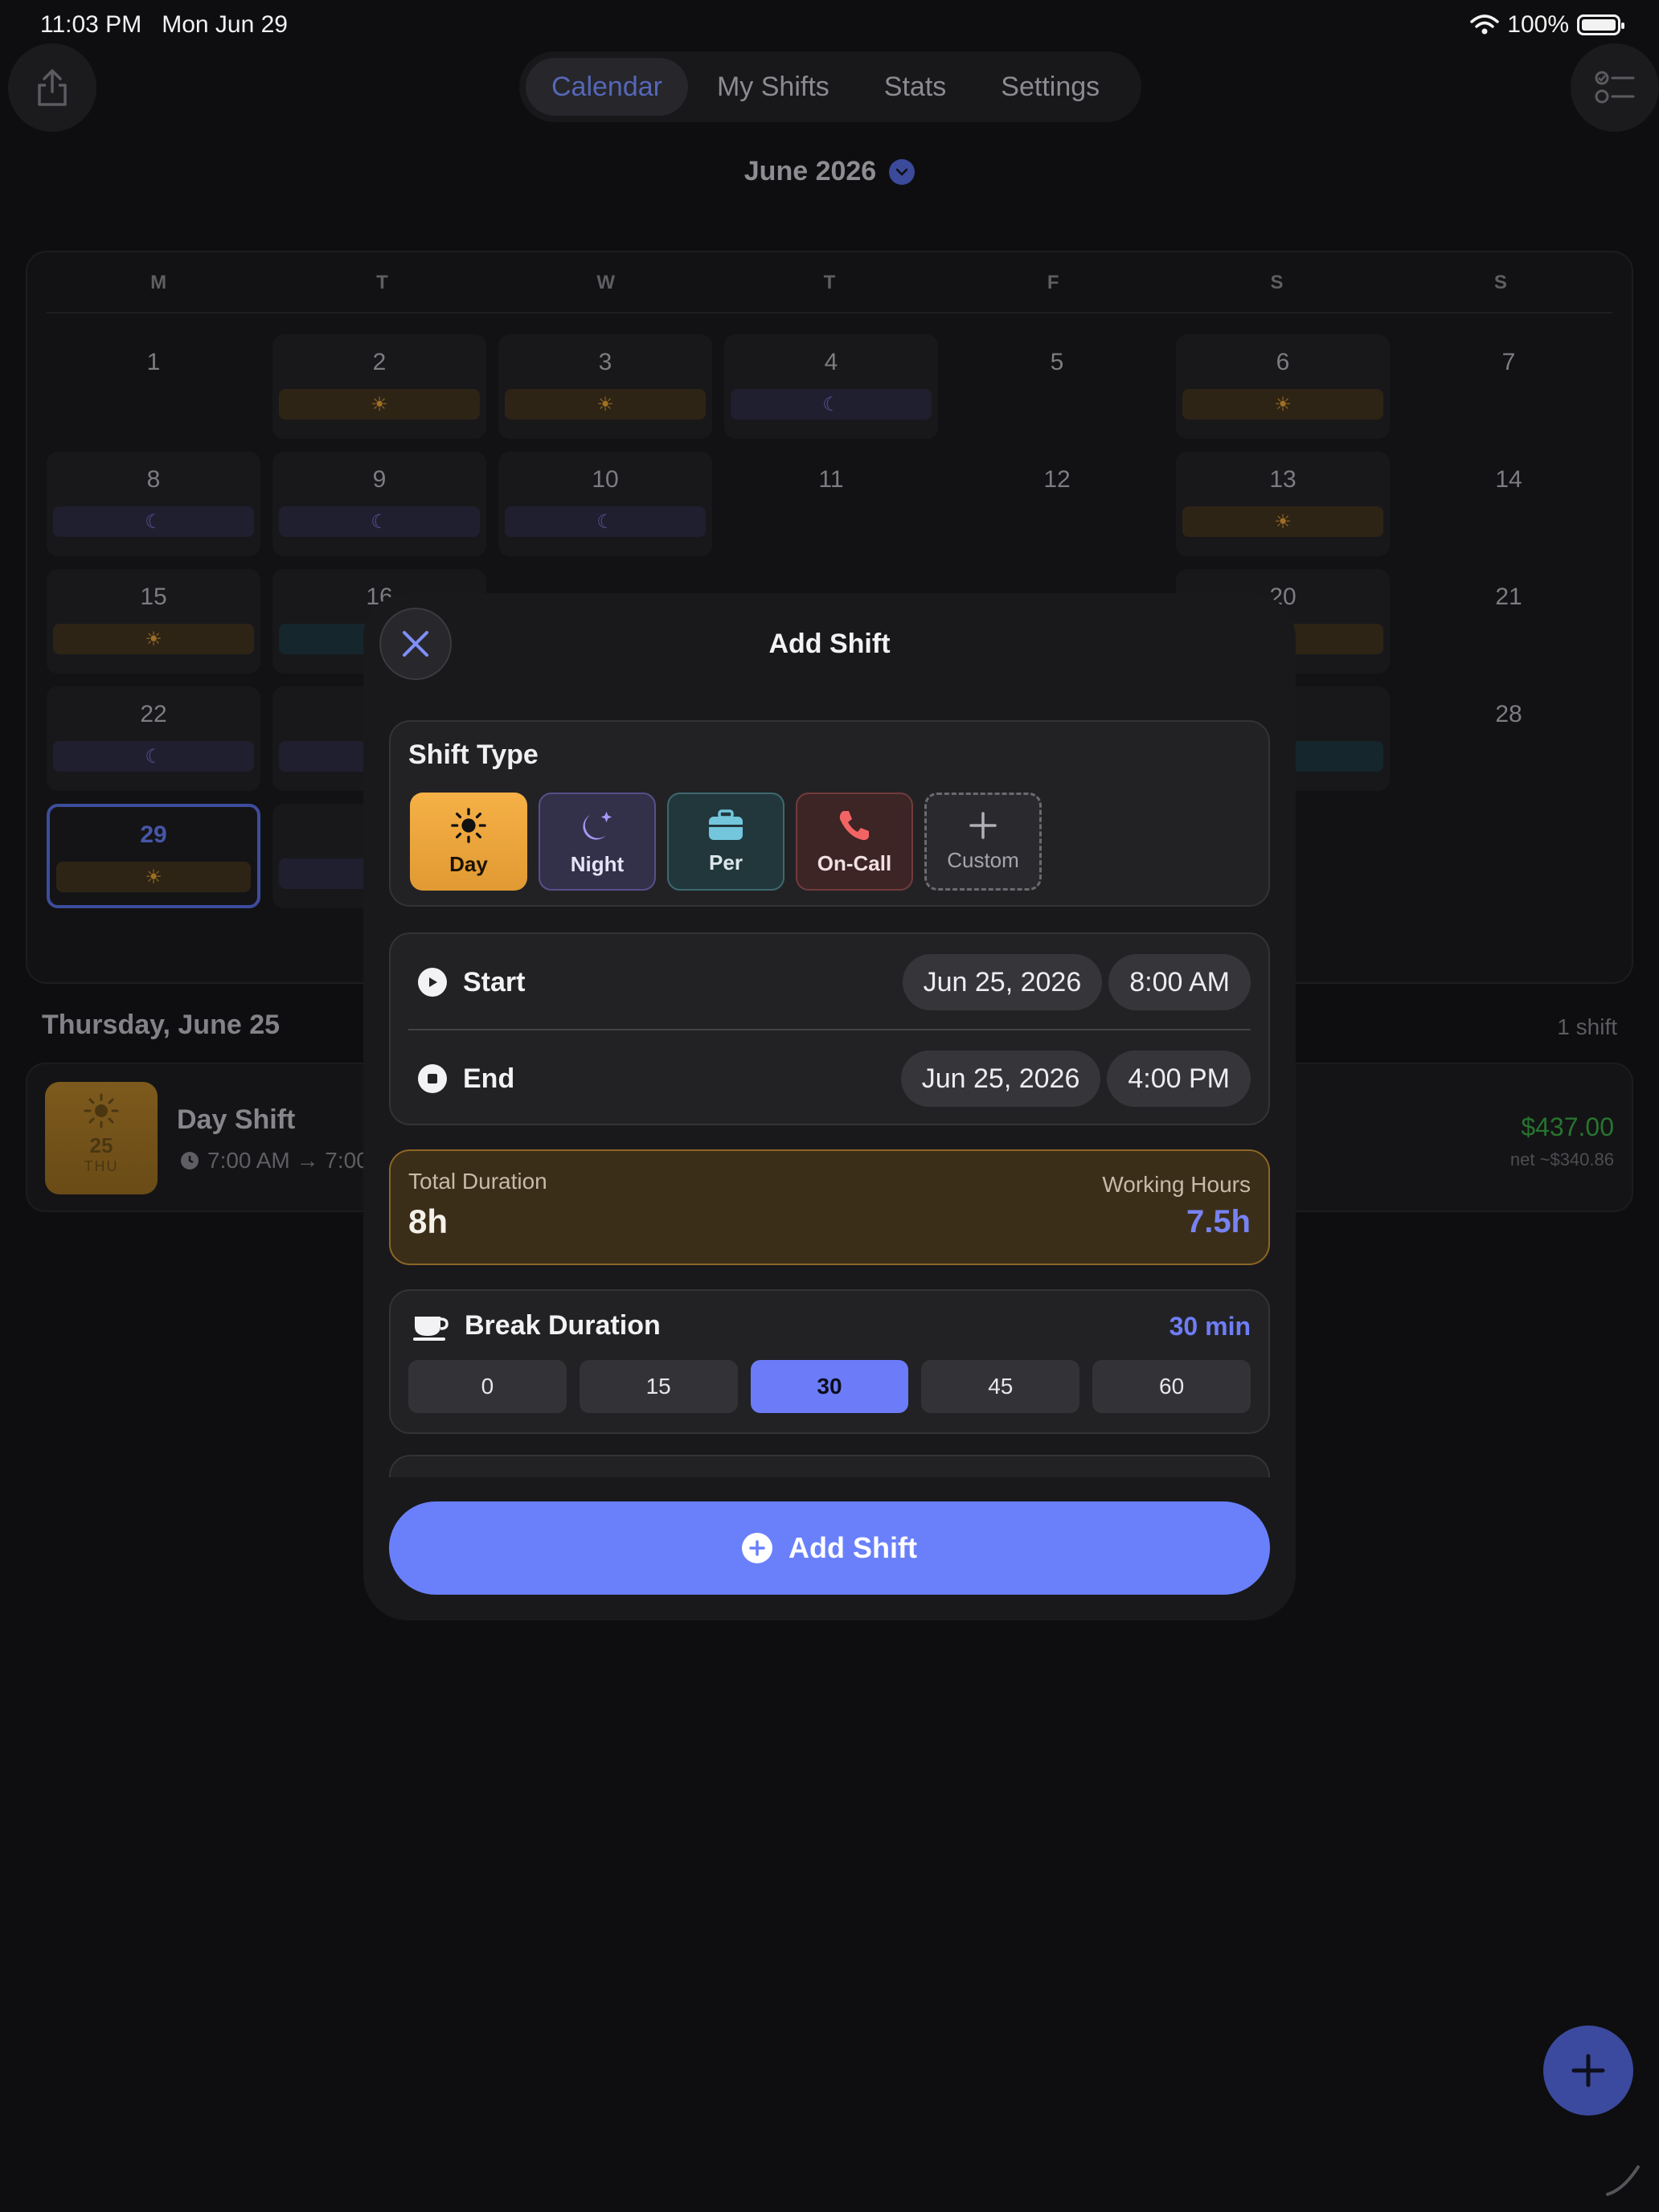  I want to click on checklist-icon, so click(1615, 87).